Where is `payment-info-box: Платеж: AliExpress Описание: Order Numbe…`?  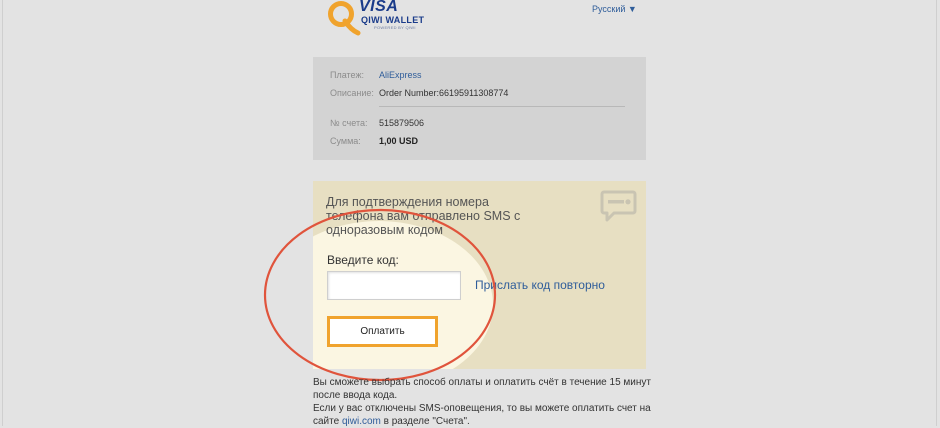 payment-info-box: Платеж: AliExpress Описание: Order Numbe… is located at coordinates (479, 108).